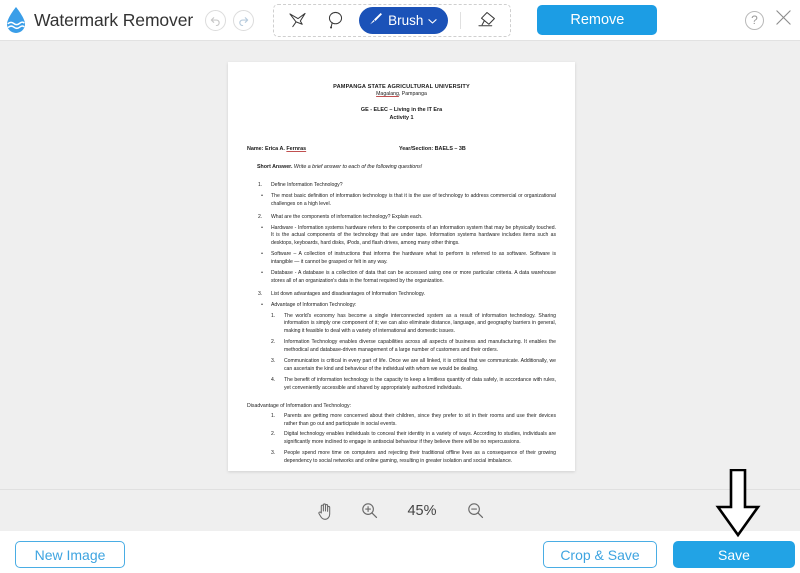 The width and height of the screenshot is (800, 573). I want to click on line-text: Advantage of Information Technology:, so click(314, 304).